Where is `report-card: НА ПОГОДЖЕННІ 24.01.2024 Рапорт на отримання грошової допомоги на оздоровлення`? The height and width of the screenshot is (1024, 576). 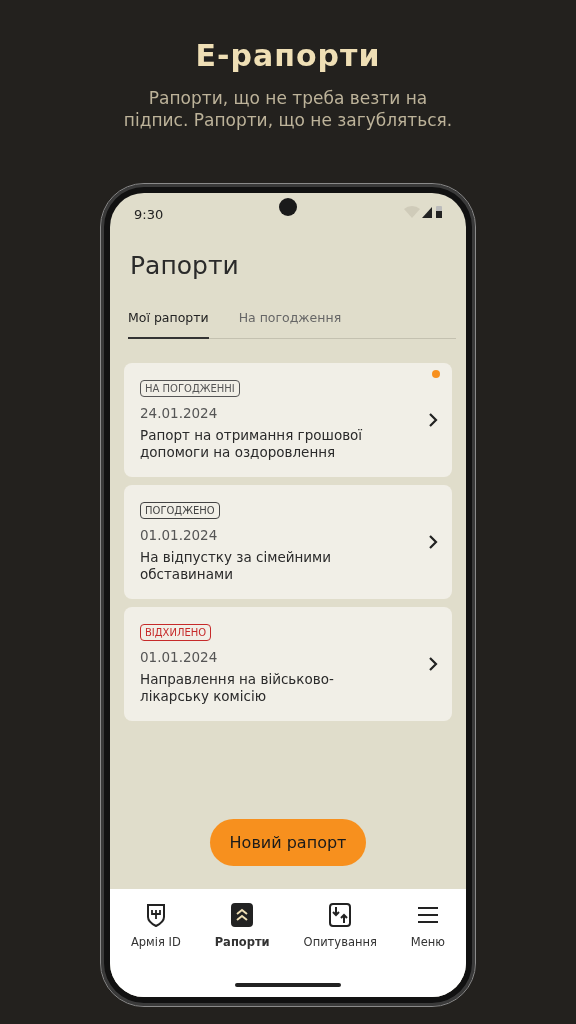 report-card: НА ПОГОДЖЕННІ 24.01.2024 Рапорт на отримання грошової допомоги на оздоровлення is located at coordinates (288, 420).